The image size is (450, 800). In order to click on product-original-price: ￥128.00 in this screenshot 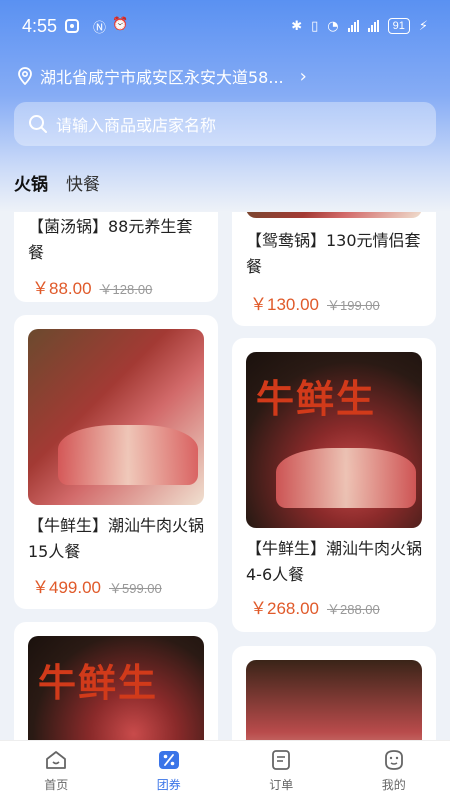, I will do `click(126, 289)`.